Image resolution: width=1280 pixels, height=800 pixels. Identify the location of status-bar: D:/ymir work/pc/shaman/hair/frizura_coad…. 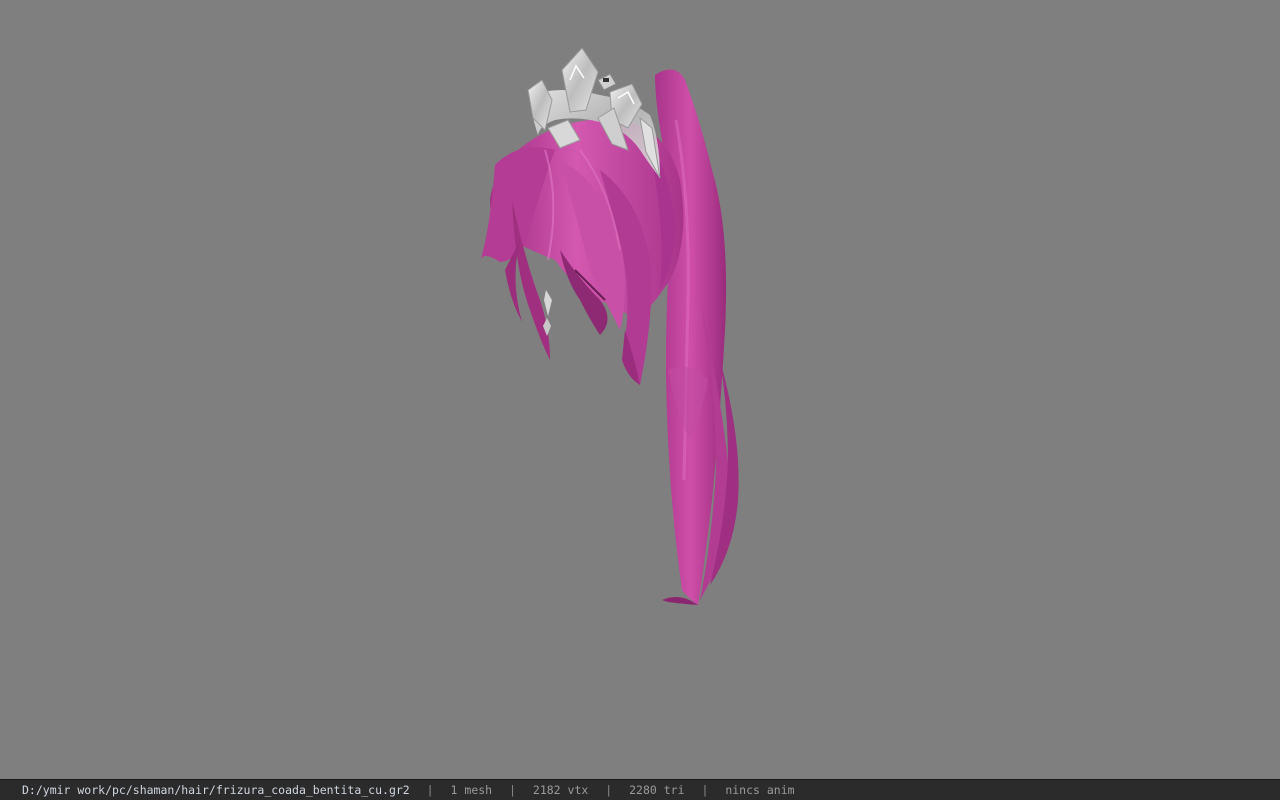
(640, 789).